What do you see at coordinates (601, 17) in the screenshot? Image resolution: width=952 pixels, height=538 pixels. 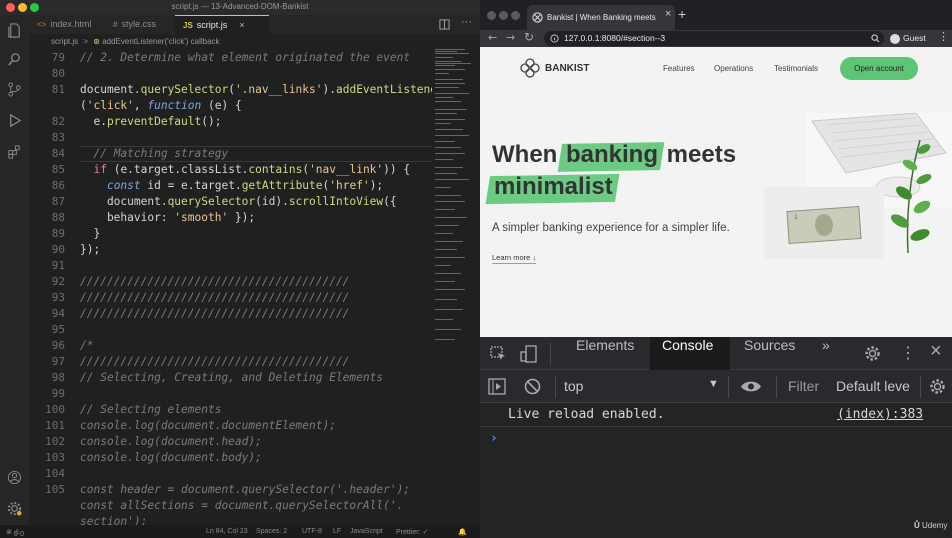 I see `browser-tab: Bankist | When Banking meets` at bounding box center [601, 17].